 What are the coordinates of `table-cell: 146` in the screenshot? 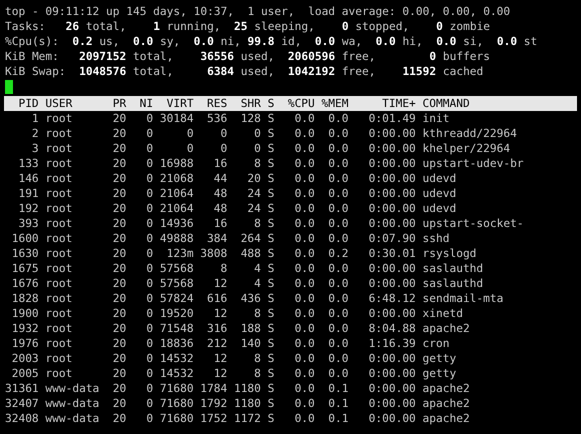 It's located at (28, 178).